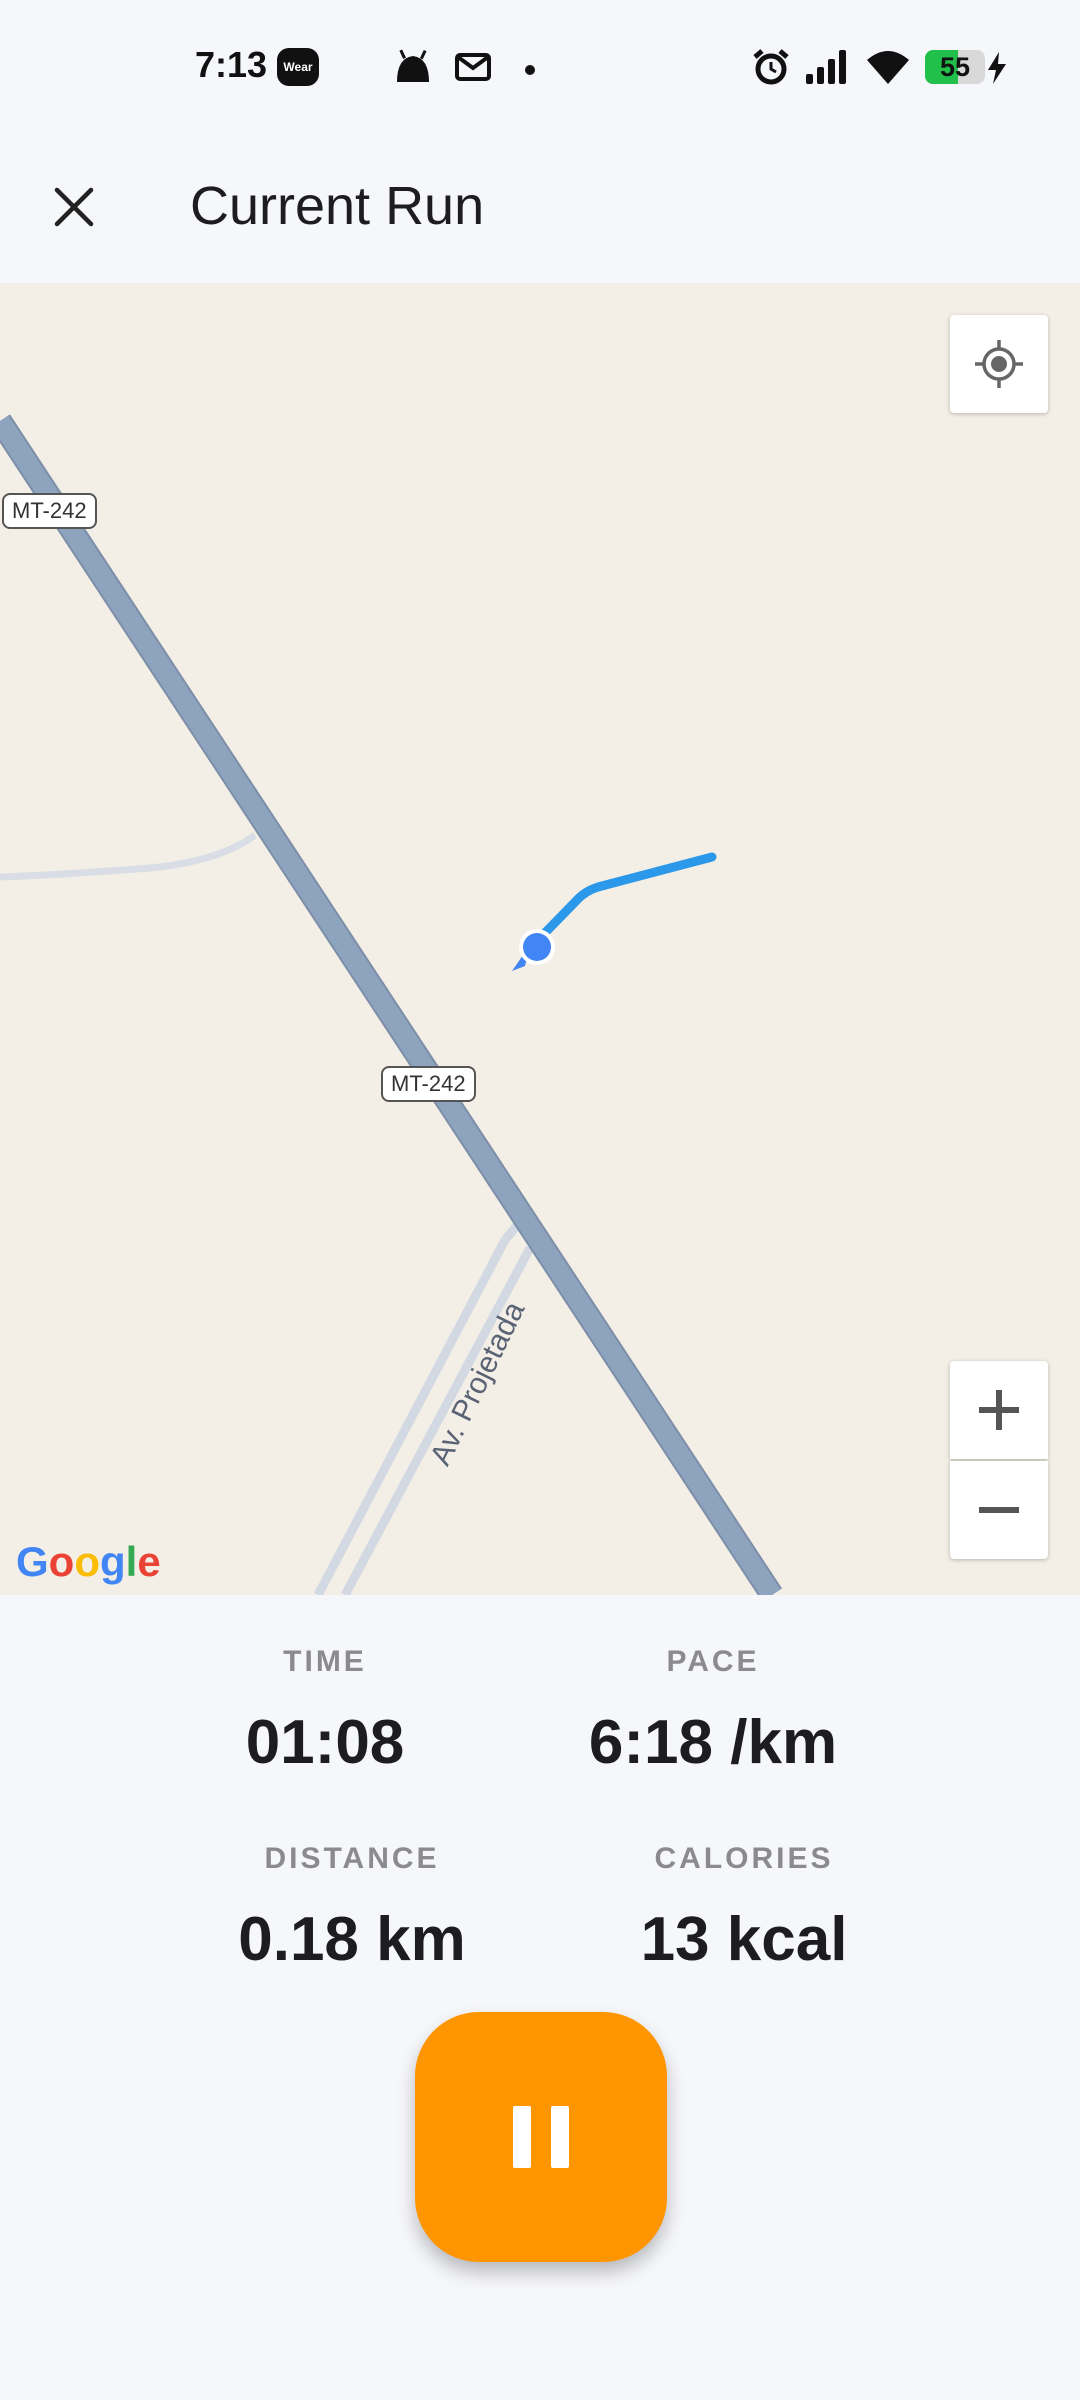  Describe the element at coordinates (352, 1858) in the screenshot. I see `stat-distance-label: DISTANCE` at that location.